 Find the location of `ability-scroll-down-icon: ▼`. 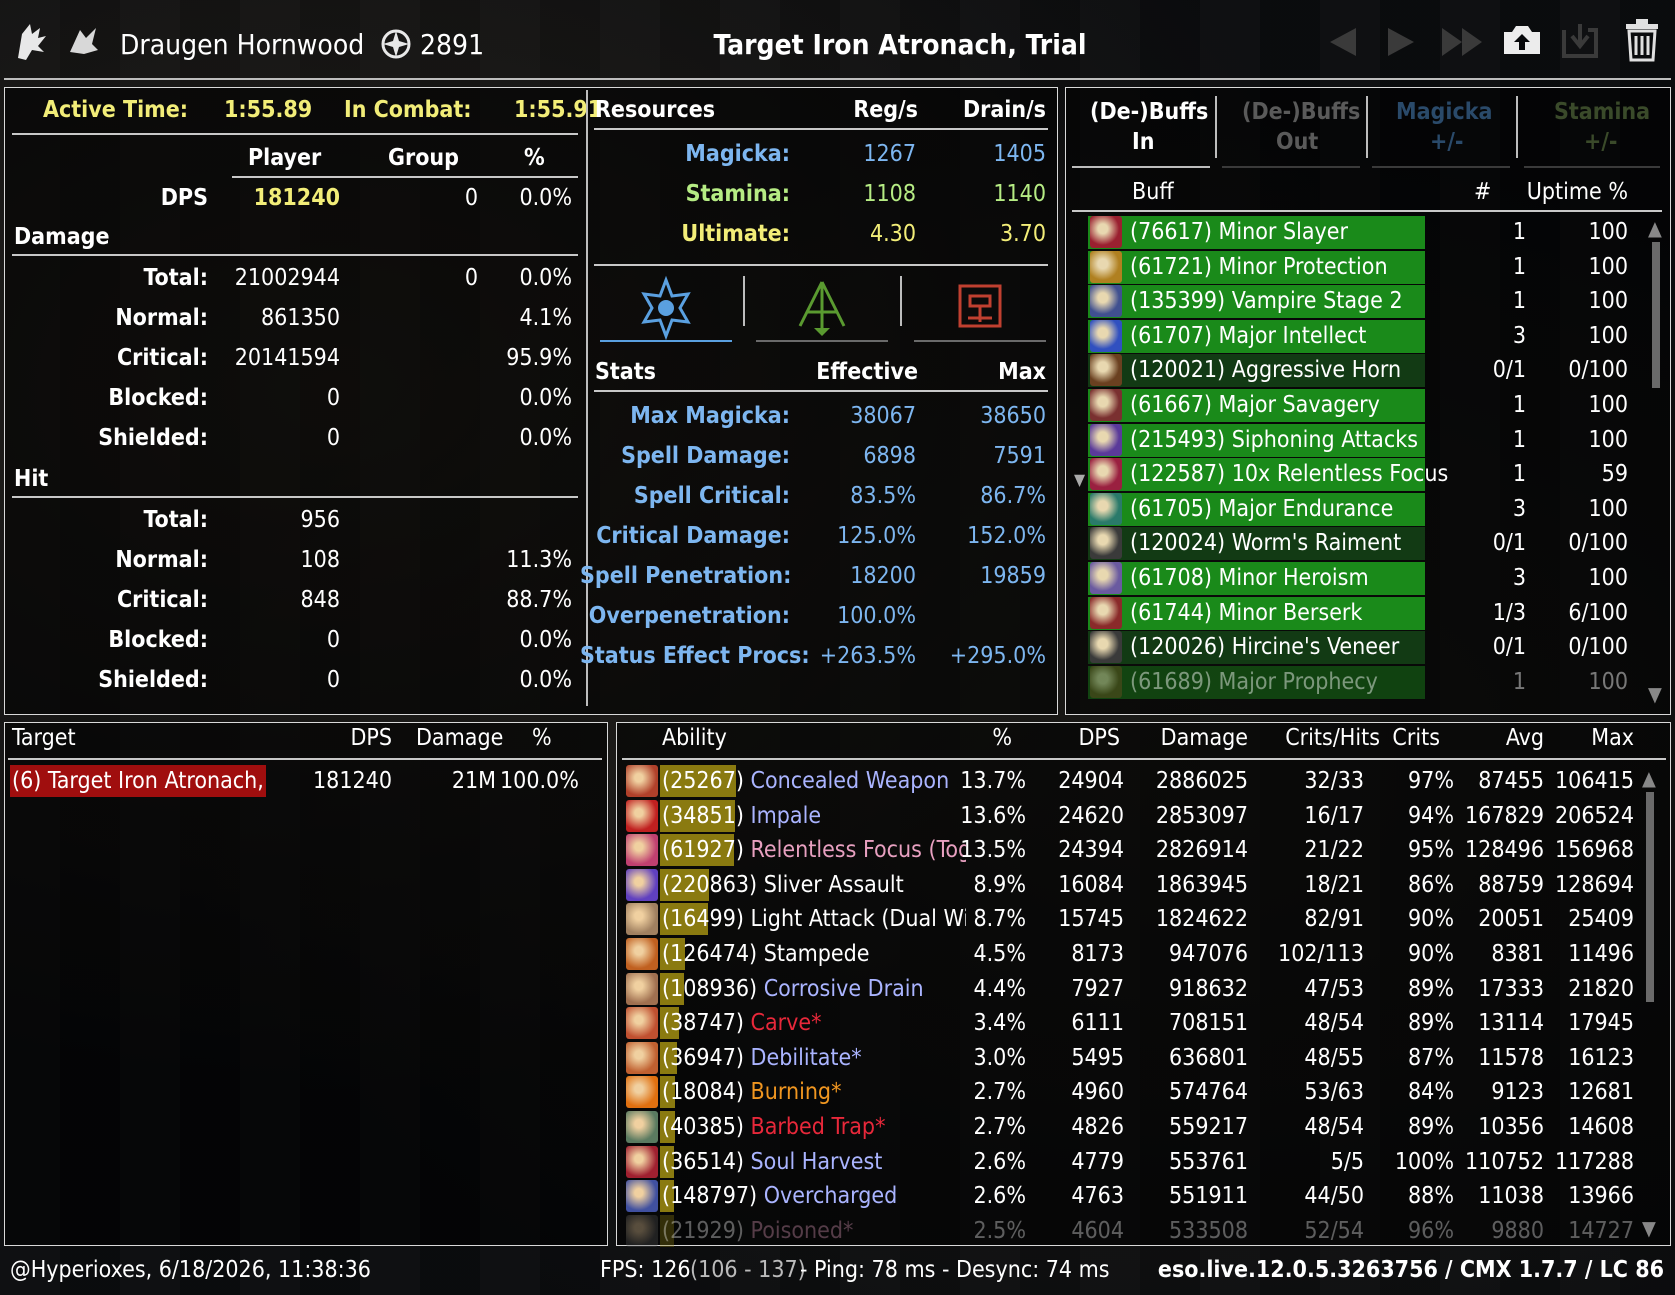

ability-scroll-down-icon: ▼ is located at coordinates (1649, 1228).